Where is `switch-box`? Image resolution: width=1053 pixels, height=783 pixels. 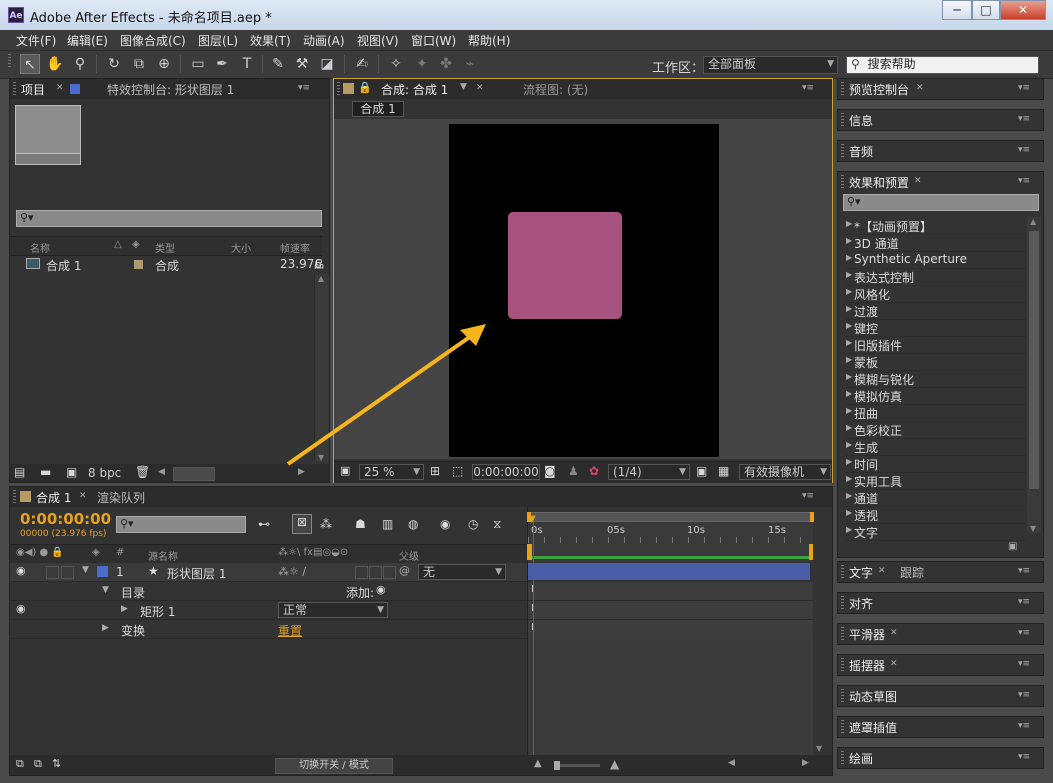
switch-box is located at coordinates (361, 572).